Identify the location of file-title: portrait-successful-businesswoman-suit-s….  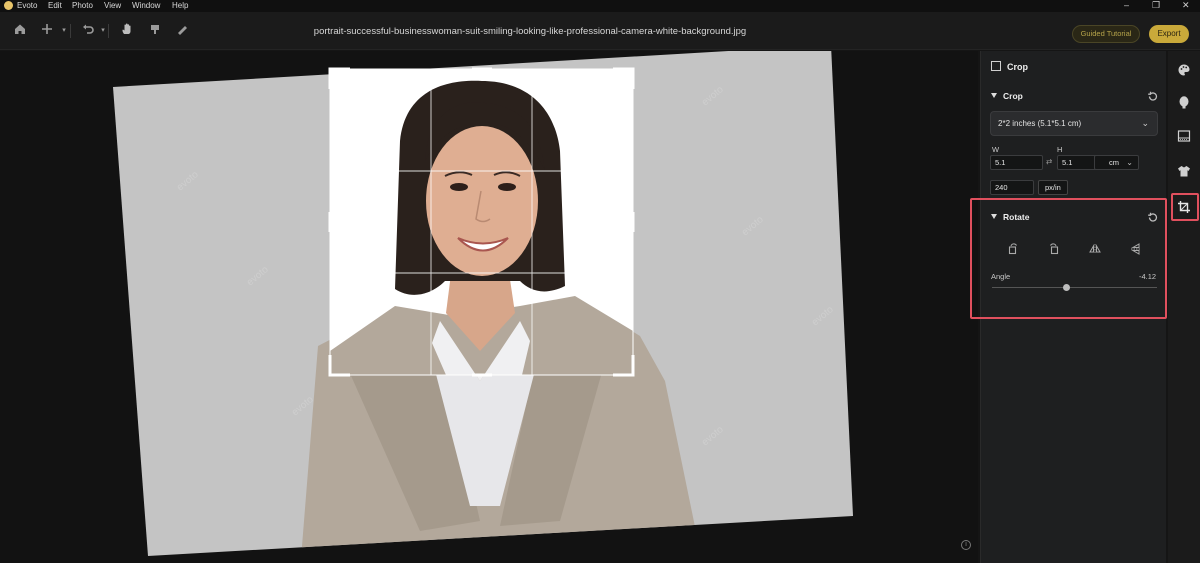
(530, 31).